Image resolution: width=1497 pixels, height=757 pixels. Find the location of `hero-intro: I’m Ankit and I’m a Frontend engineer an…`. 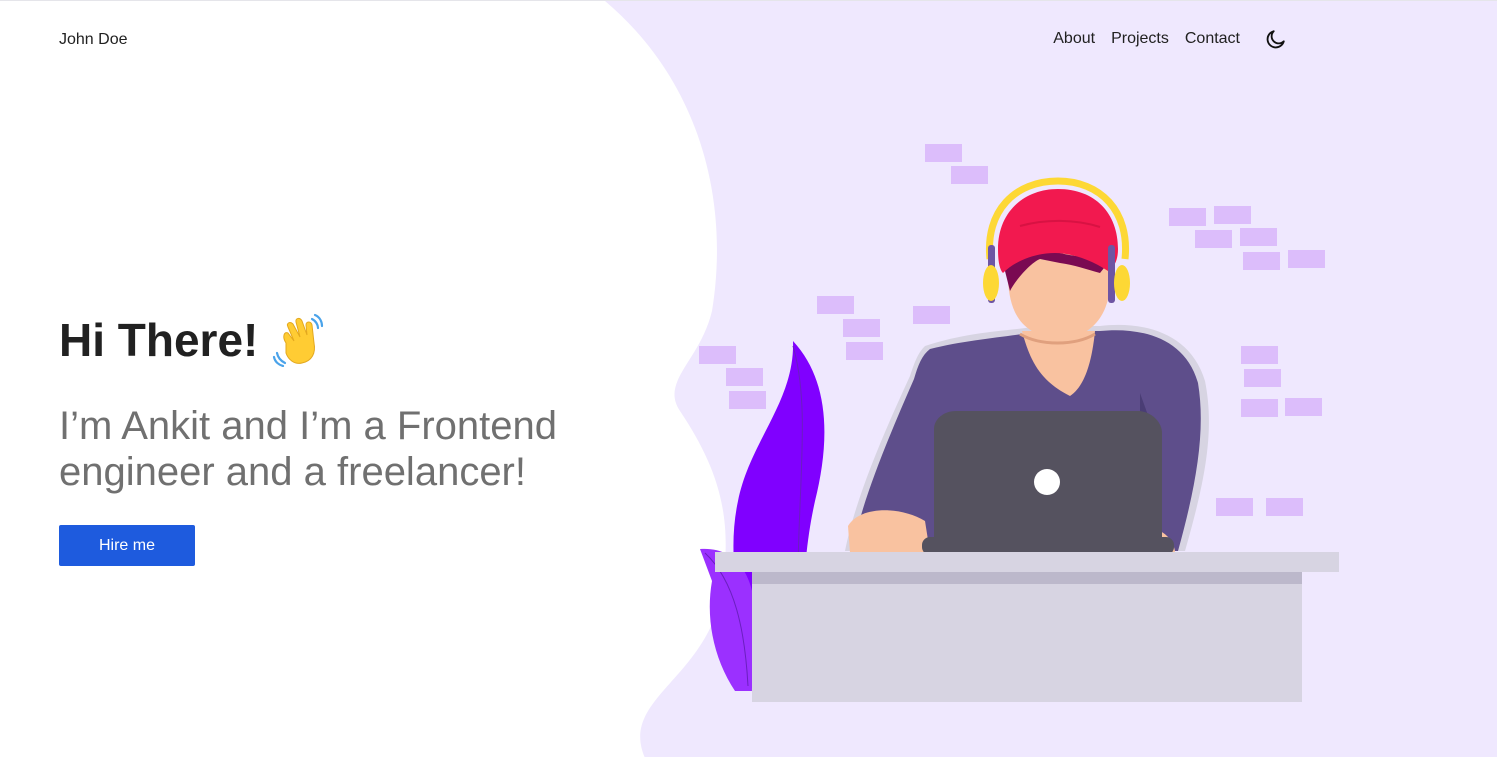

hero-intro: I’m Ankit and I’m a Frontend engineer an… is located at coordinates (308, 449).